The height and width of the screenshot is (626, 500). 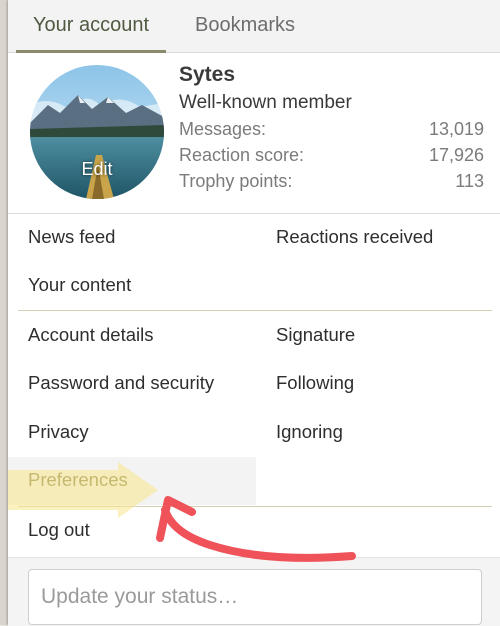 What do you see at coordinates (97, 132) in the screenshot?
I see `avatar: Edit` at bounding box center [97, 132].